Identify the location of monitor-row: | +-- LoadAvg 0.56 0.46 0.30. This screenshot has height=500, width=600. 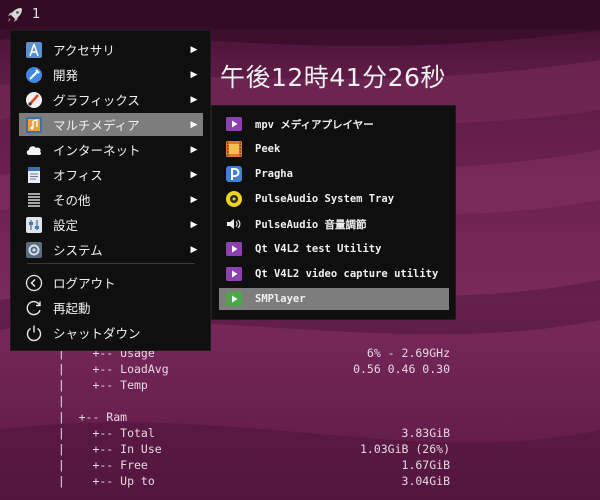
(254, 369).